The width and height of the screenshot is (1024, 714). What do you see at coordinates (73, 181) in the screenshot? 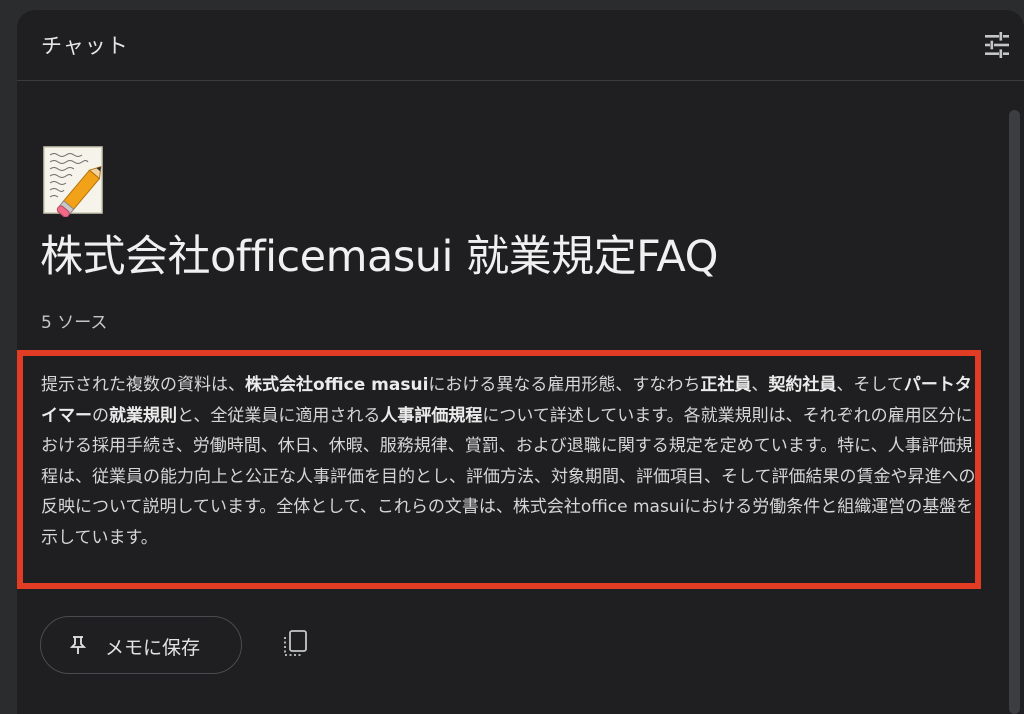
I see `memo-pencil-icon` at bounding box center [73, 181].